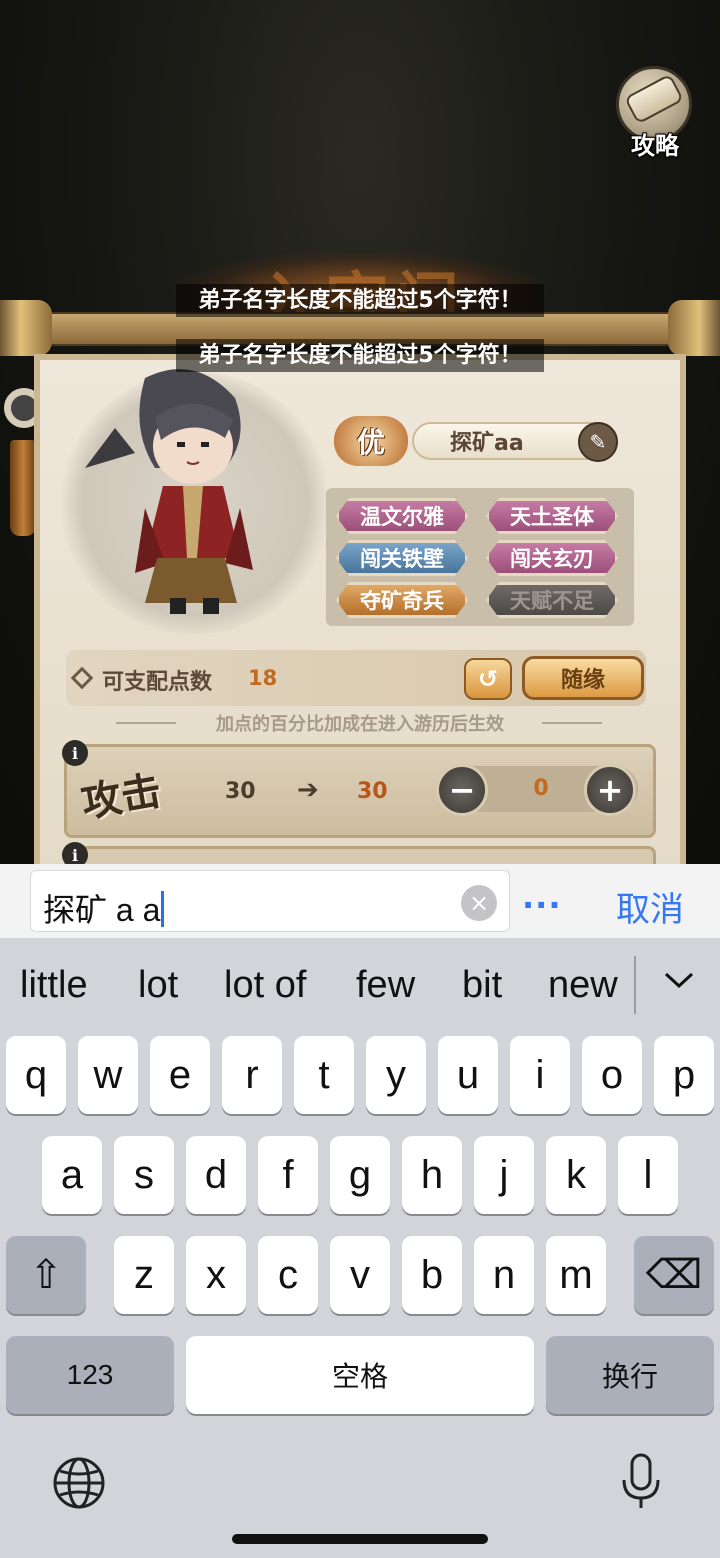 Image resolution: width=720 pixels, height=1558 pixels. I want to click on suggestion: little, so click(54, 985).